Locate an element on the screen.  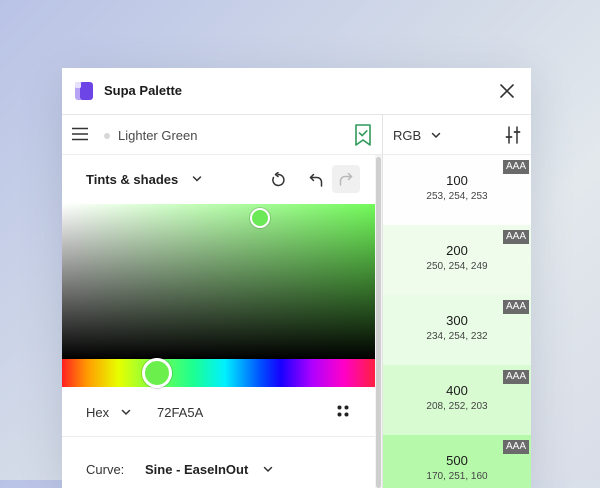
swatch-200: AAA 200 250, 254, 249 is located at coordinates (457, 260).